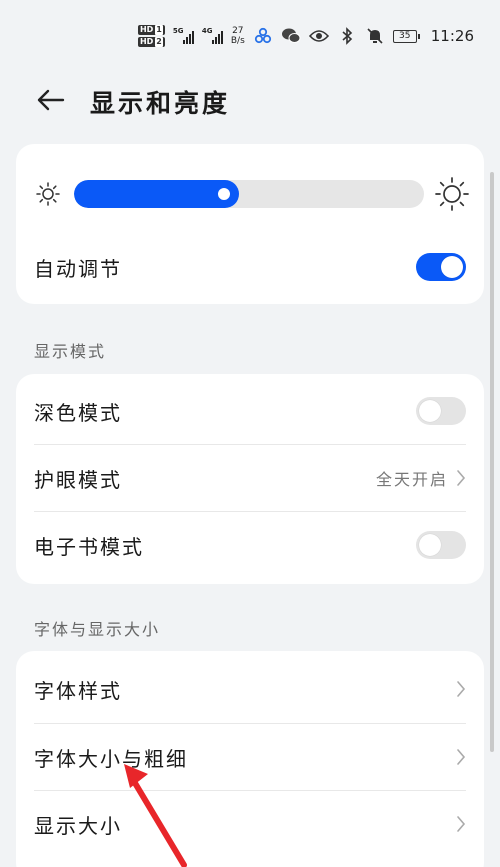 Image resolution: width=500 pixels, height=867 pixels. What do you see at coordinates (48, 194) in the screenshot?
I see `brightness-low-icon` at bounding box center [48, 194].